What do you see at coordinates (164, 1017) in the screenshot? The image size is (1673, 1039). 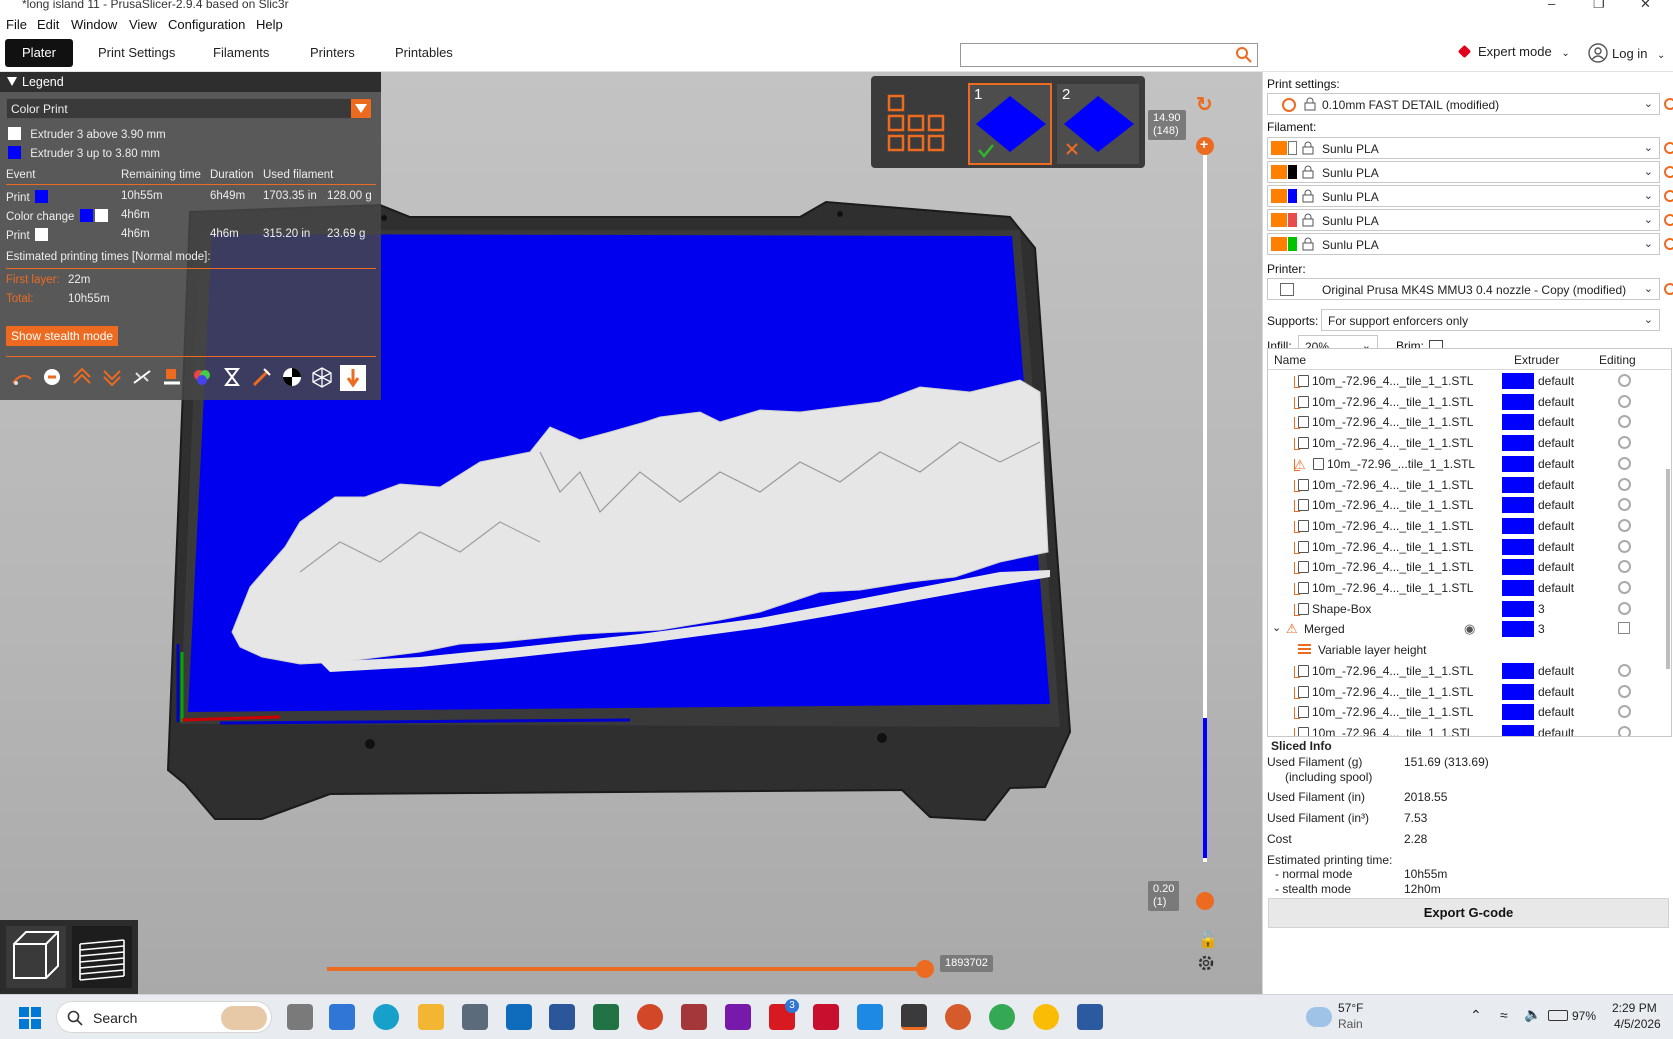 I see `taskbar-search: Search` at bounding box center [164, 1017].